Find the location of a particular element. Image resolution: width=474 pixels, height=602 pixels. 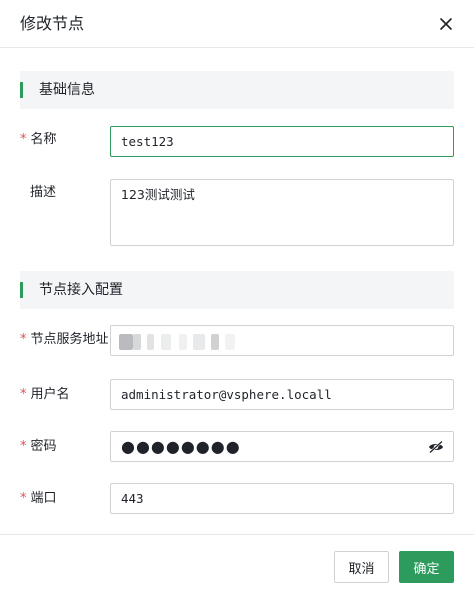

name-label: * 名称 is located at coordinates (38, 139).